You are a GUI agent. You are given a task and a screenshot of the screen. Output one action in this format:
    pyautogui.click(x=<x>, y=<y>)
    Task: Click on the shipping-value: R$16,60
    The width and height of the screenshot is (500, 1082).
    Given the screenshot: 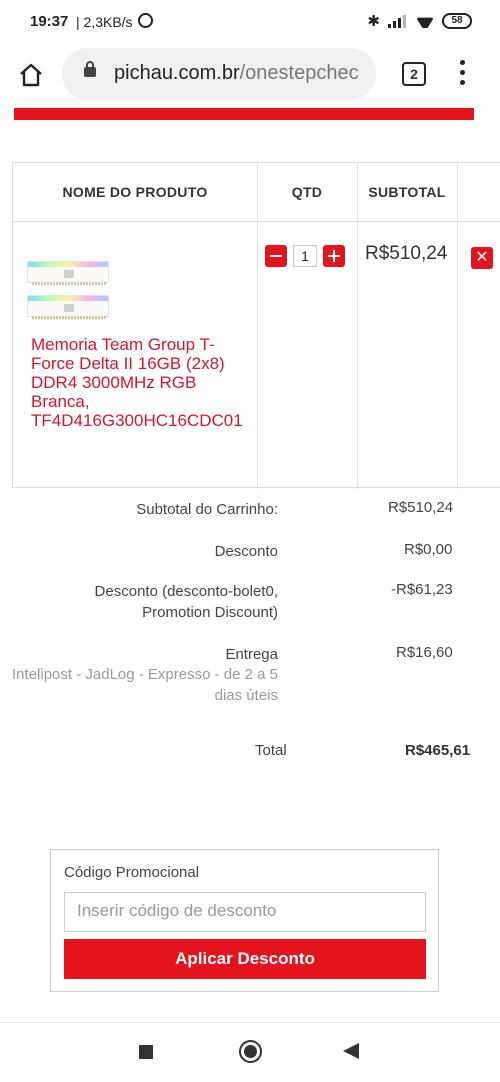 What is the action you would take?
    pyautogui.click(x=424, y=652)
    